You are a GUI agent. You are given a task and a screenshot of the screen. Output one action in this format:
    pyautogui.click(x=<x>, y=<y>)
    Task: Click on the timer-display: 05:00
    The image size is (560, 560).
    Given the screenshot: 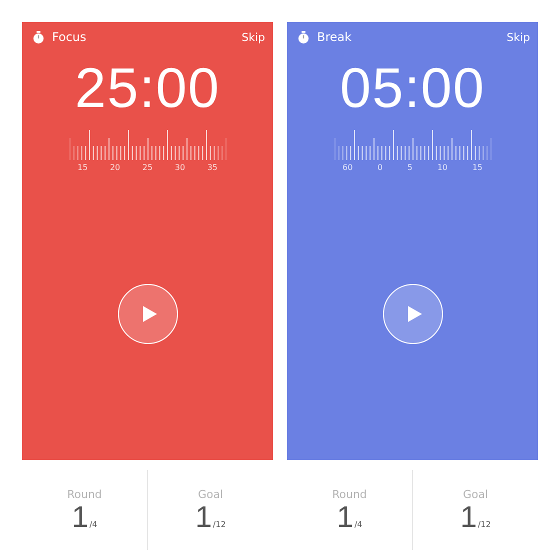 What is the action you would take?
    pyautogui.click(x=413, y=88)
    